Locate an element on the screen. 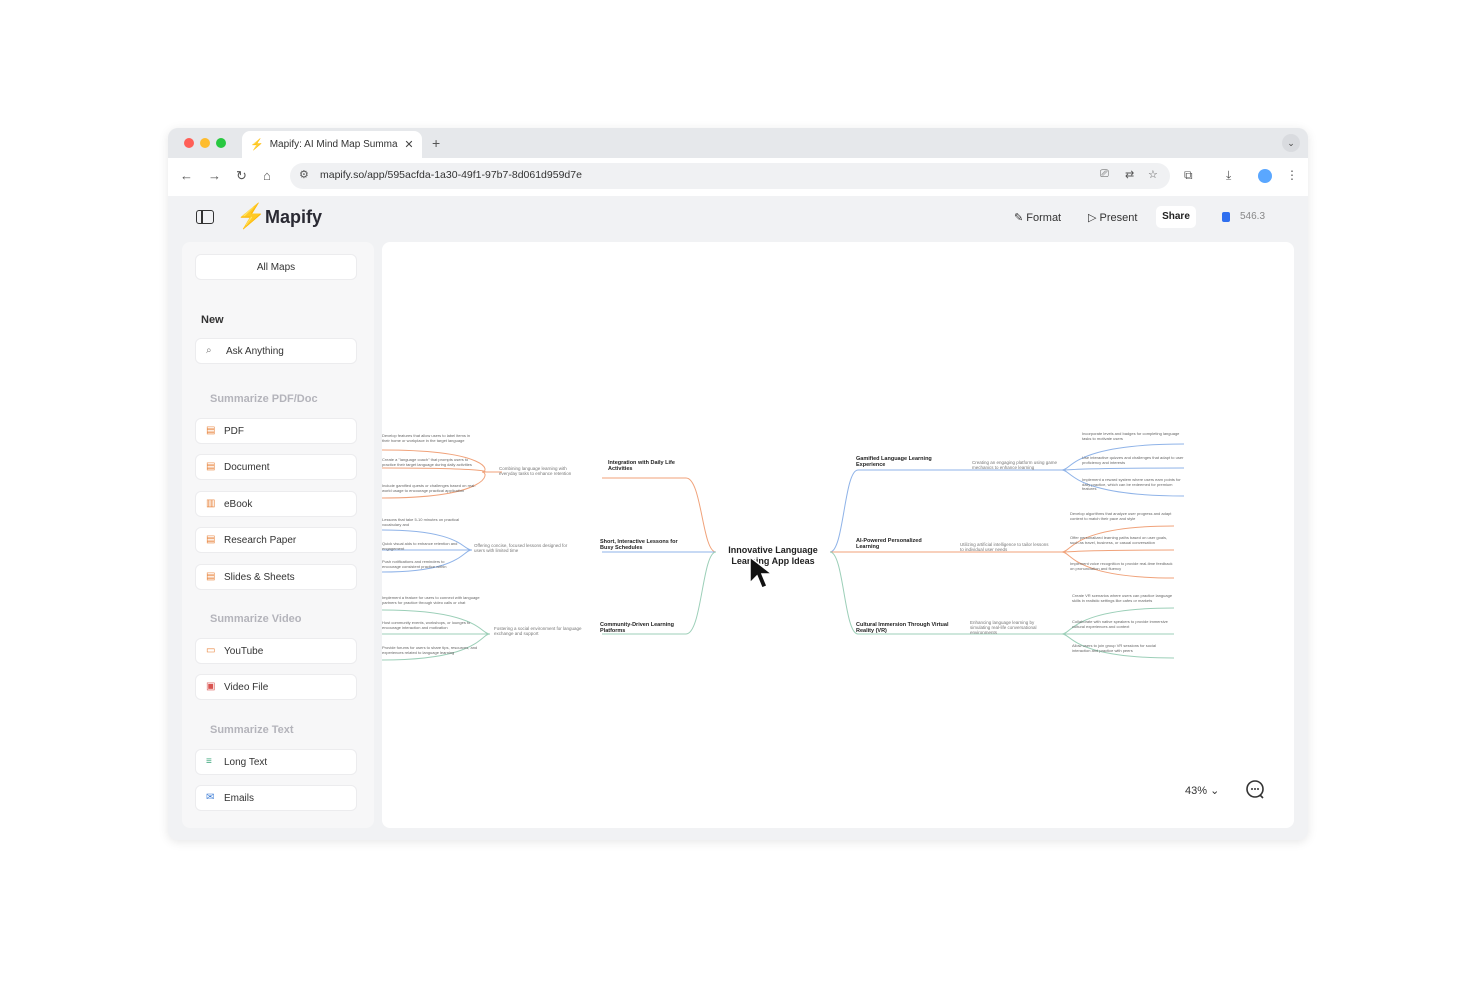  sidebar-item-label: eBook is located at coordinates (238, 504).